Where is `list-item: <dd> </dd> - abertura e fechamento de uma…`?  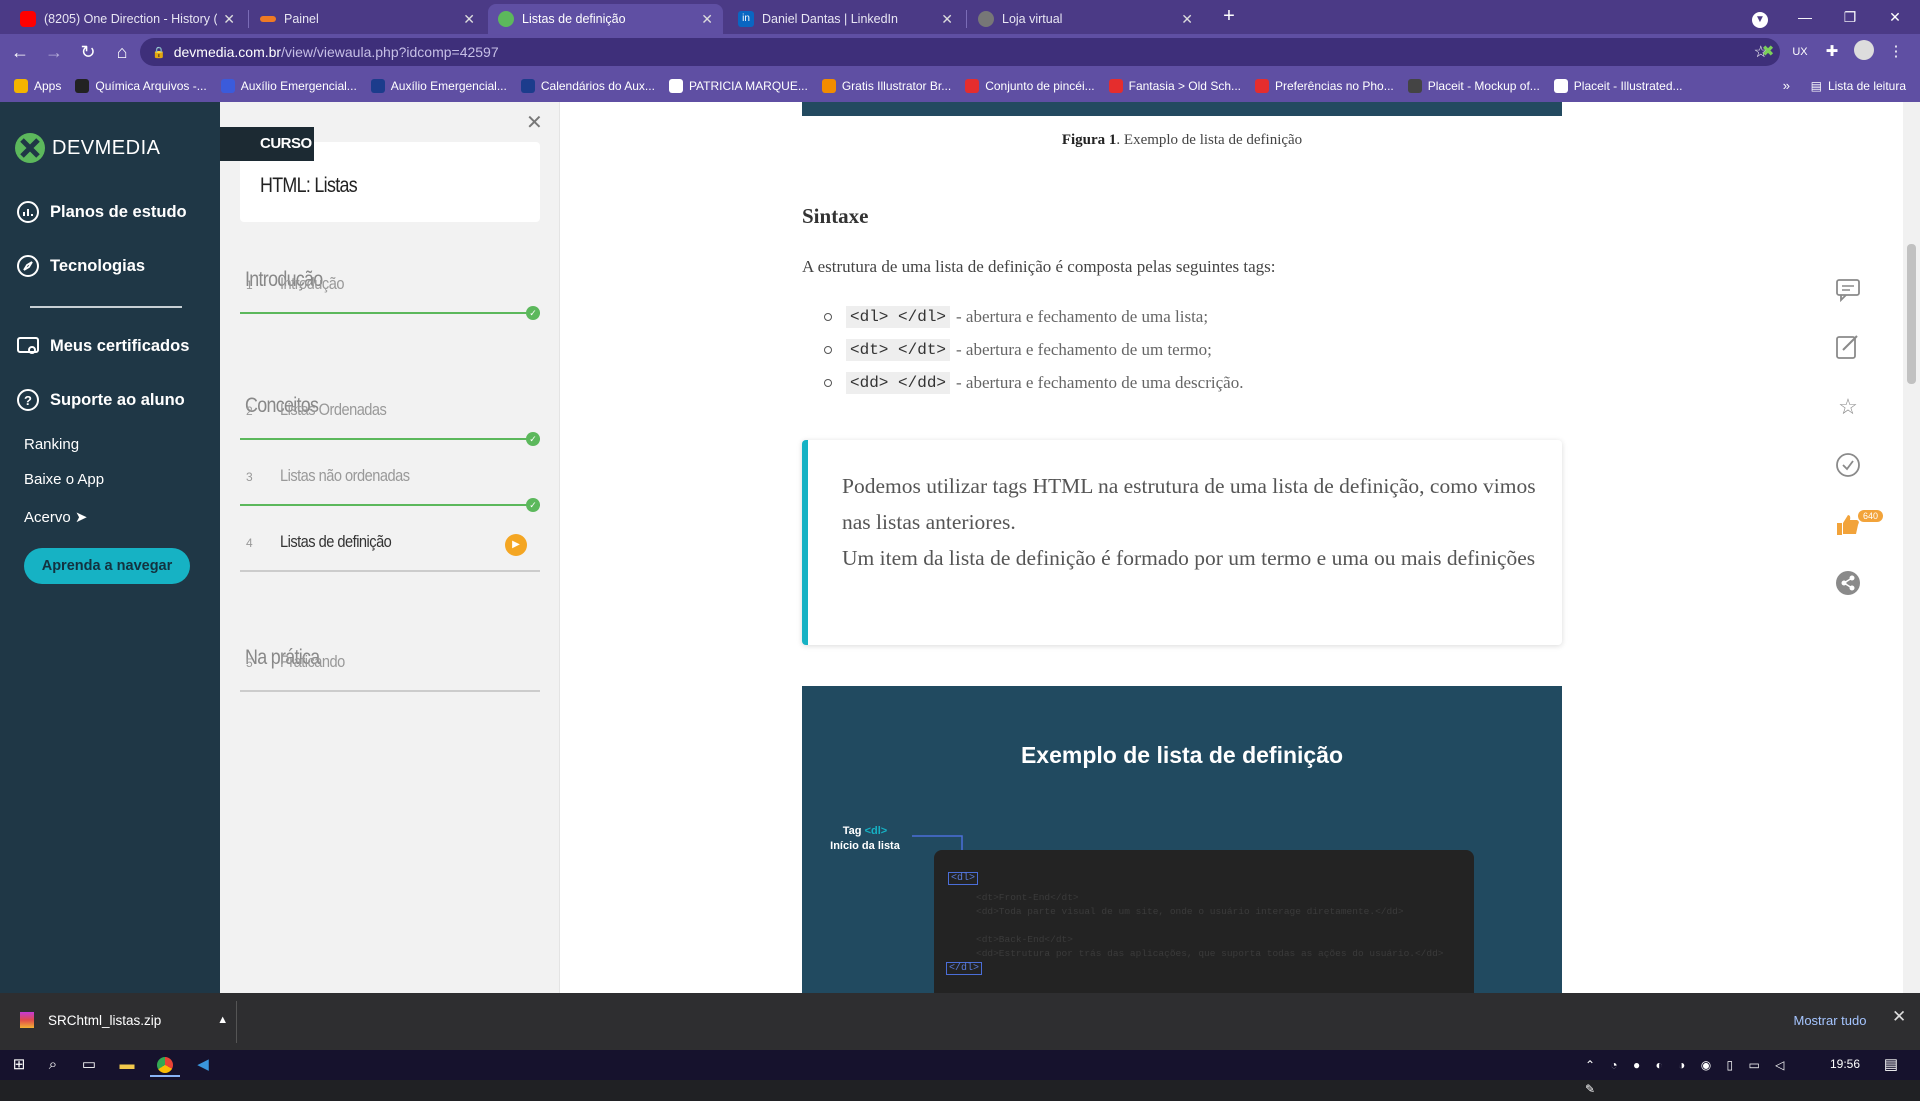 list-item: <dd> </dd> - abertura e fechamento de uma… is located at coordinates (1033, 383).